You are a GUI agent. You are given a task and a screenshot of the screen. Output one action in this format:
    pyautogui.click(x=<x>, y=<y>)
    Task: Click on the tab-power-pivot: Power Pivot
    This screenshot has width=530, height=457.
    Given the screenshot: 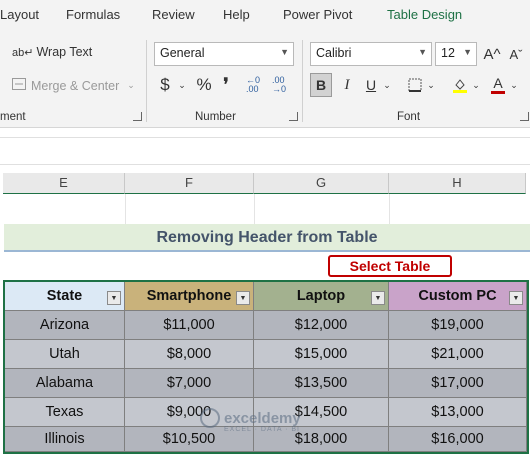 What is the action you would take?
    pyautogui.click(x=317, y=14)
    